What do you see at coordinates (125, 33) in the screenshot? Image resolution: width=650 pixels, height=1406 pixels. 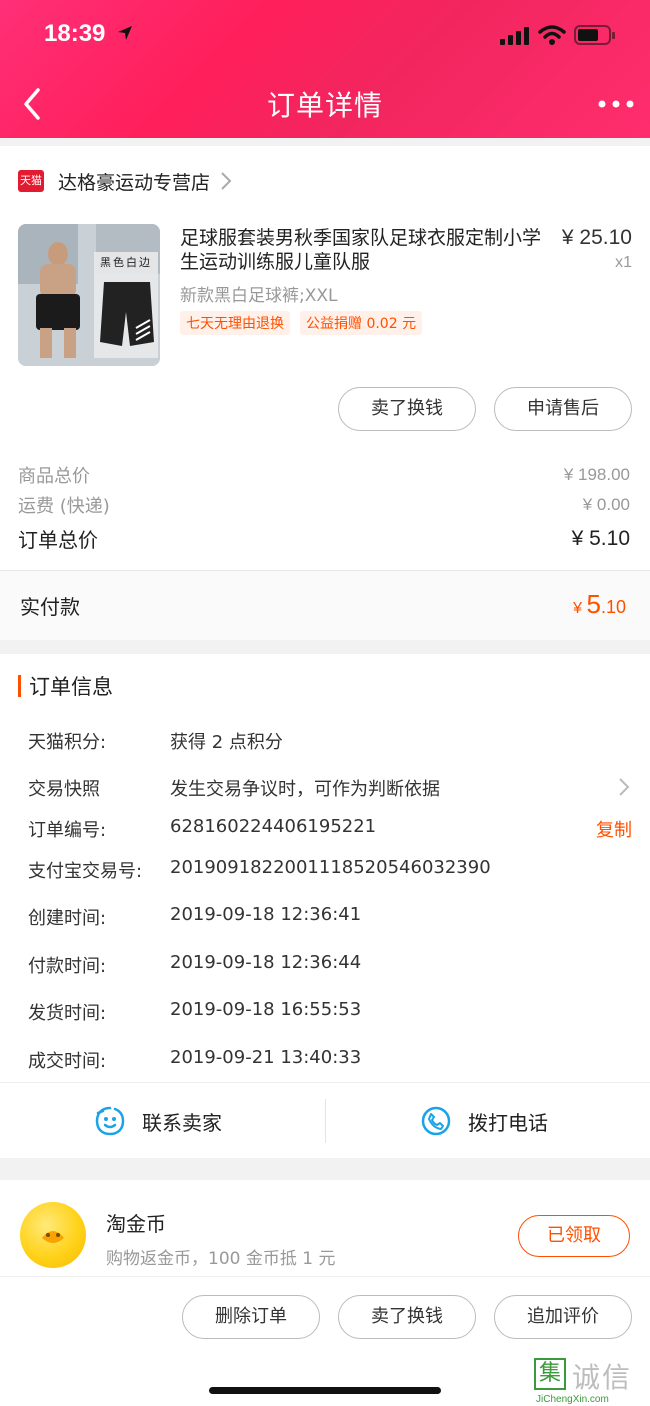 I see `location-arrow-icon` at bounding box center [125, 33].